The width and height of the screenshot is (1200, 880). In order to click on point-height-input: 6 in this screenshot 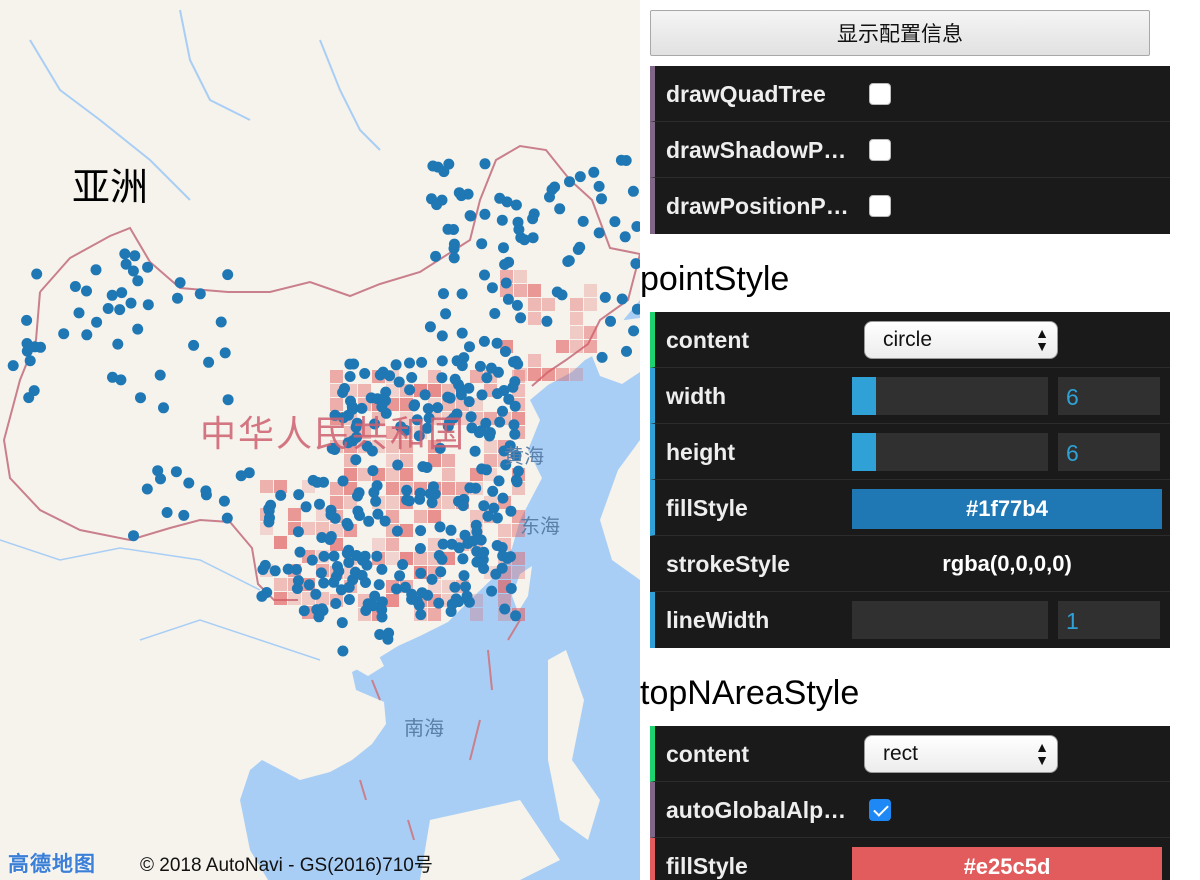, I will do `click(1109, 452)`.